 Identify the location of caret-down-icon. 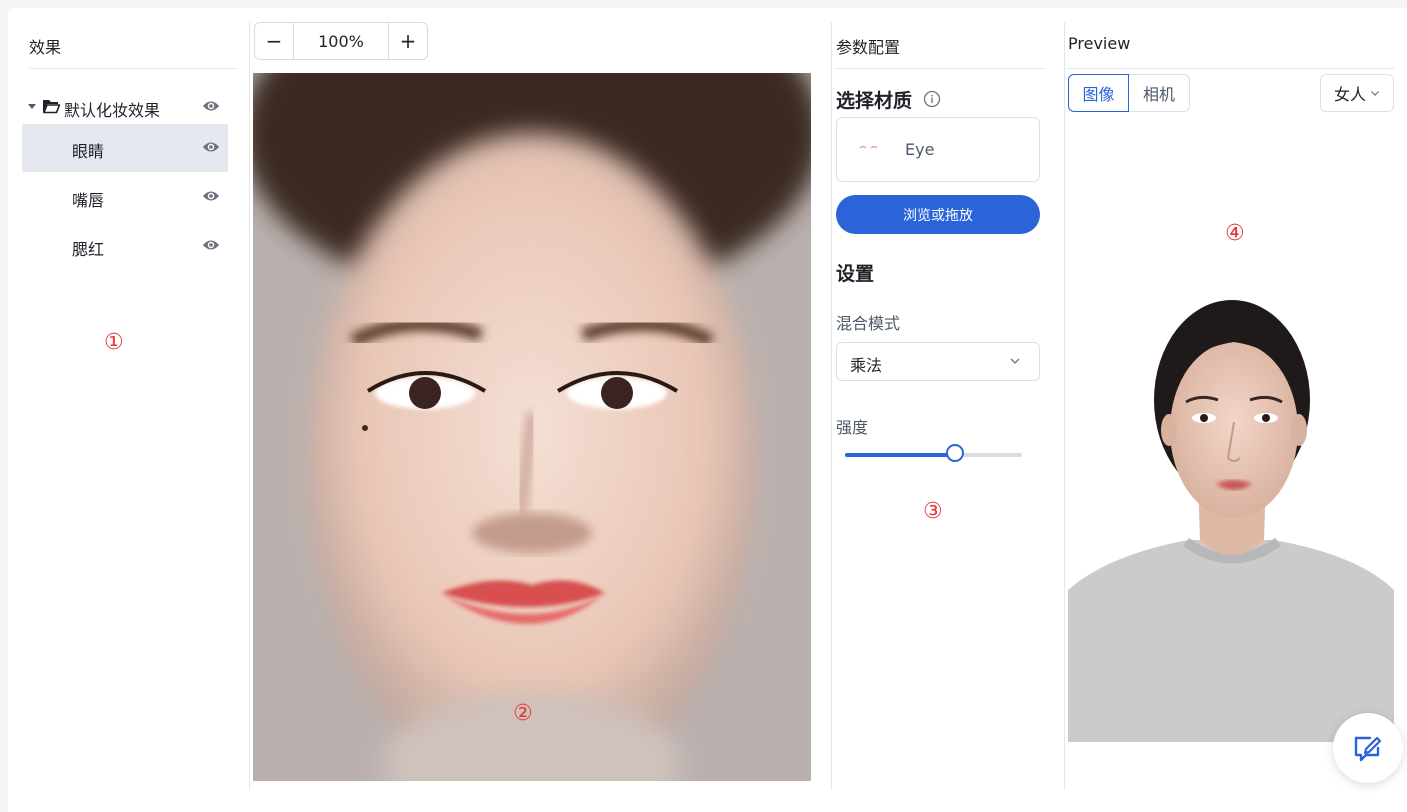
(32, 106).